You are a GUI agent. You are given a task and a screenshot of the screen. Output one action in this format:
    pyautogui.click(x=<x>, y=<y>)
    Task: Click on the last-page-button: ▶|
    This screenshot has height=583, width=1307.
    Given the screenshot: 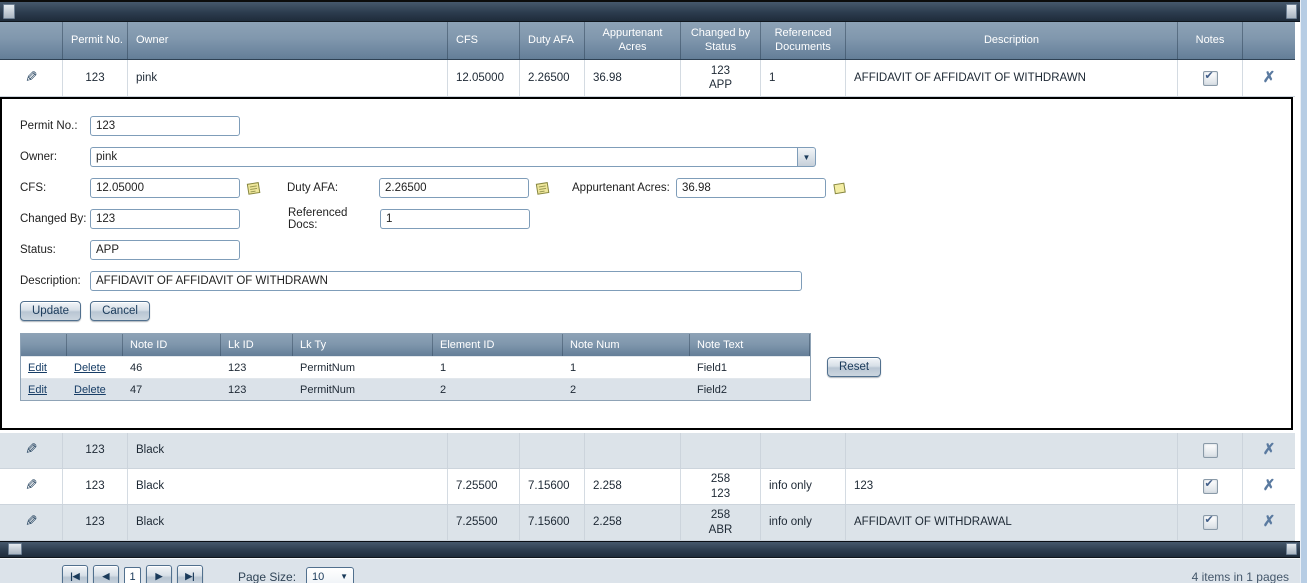 What is the action you would take?
    pyautogui.click(x=190, y=574)
    